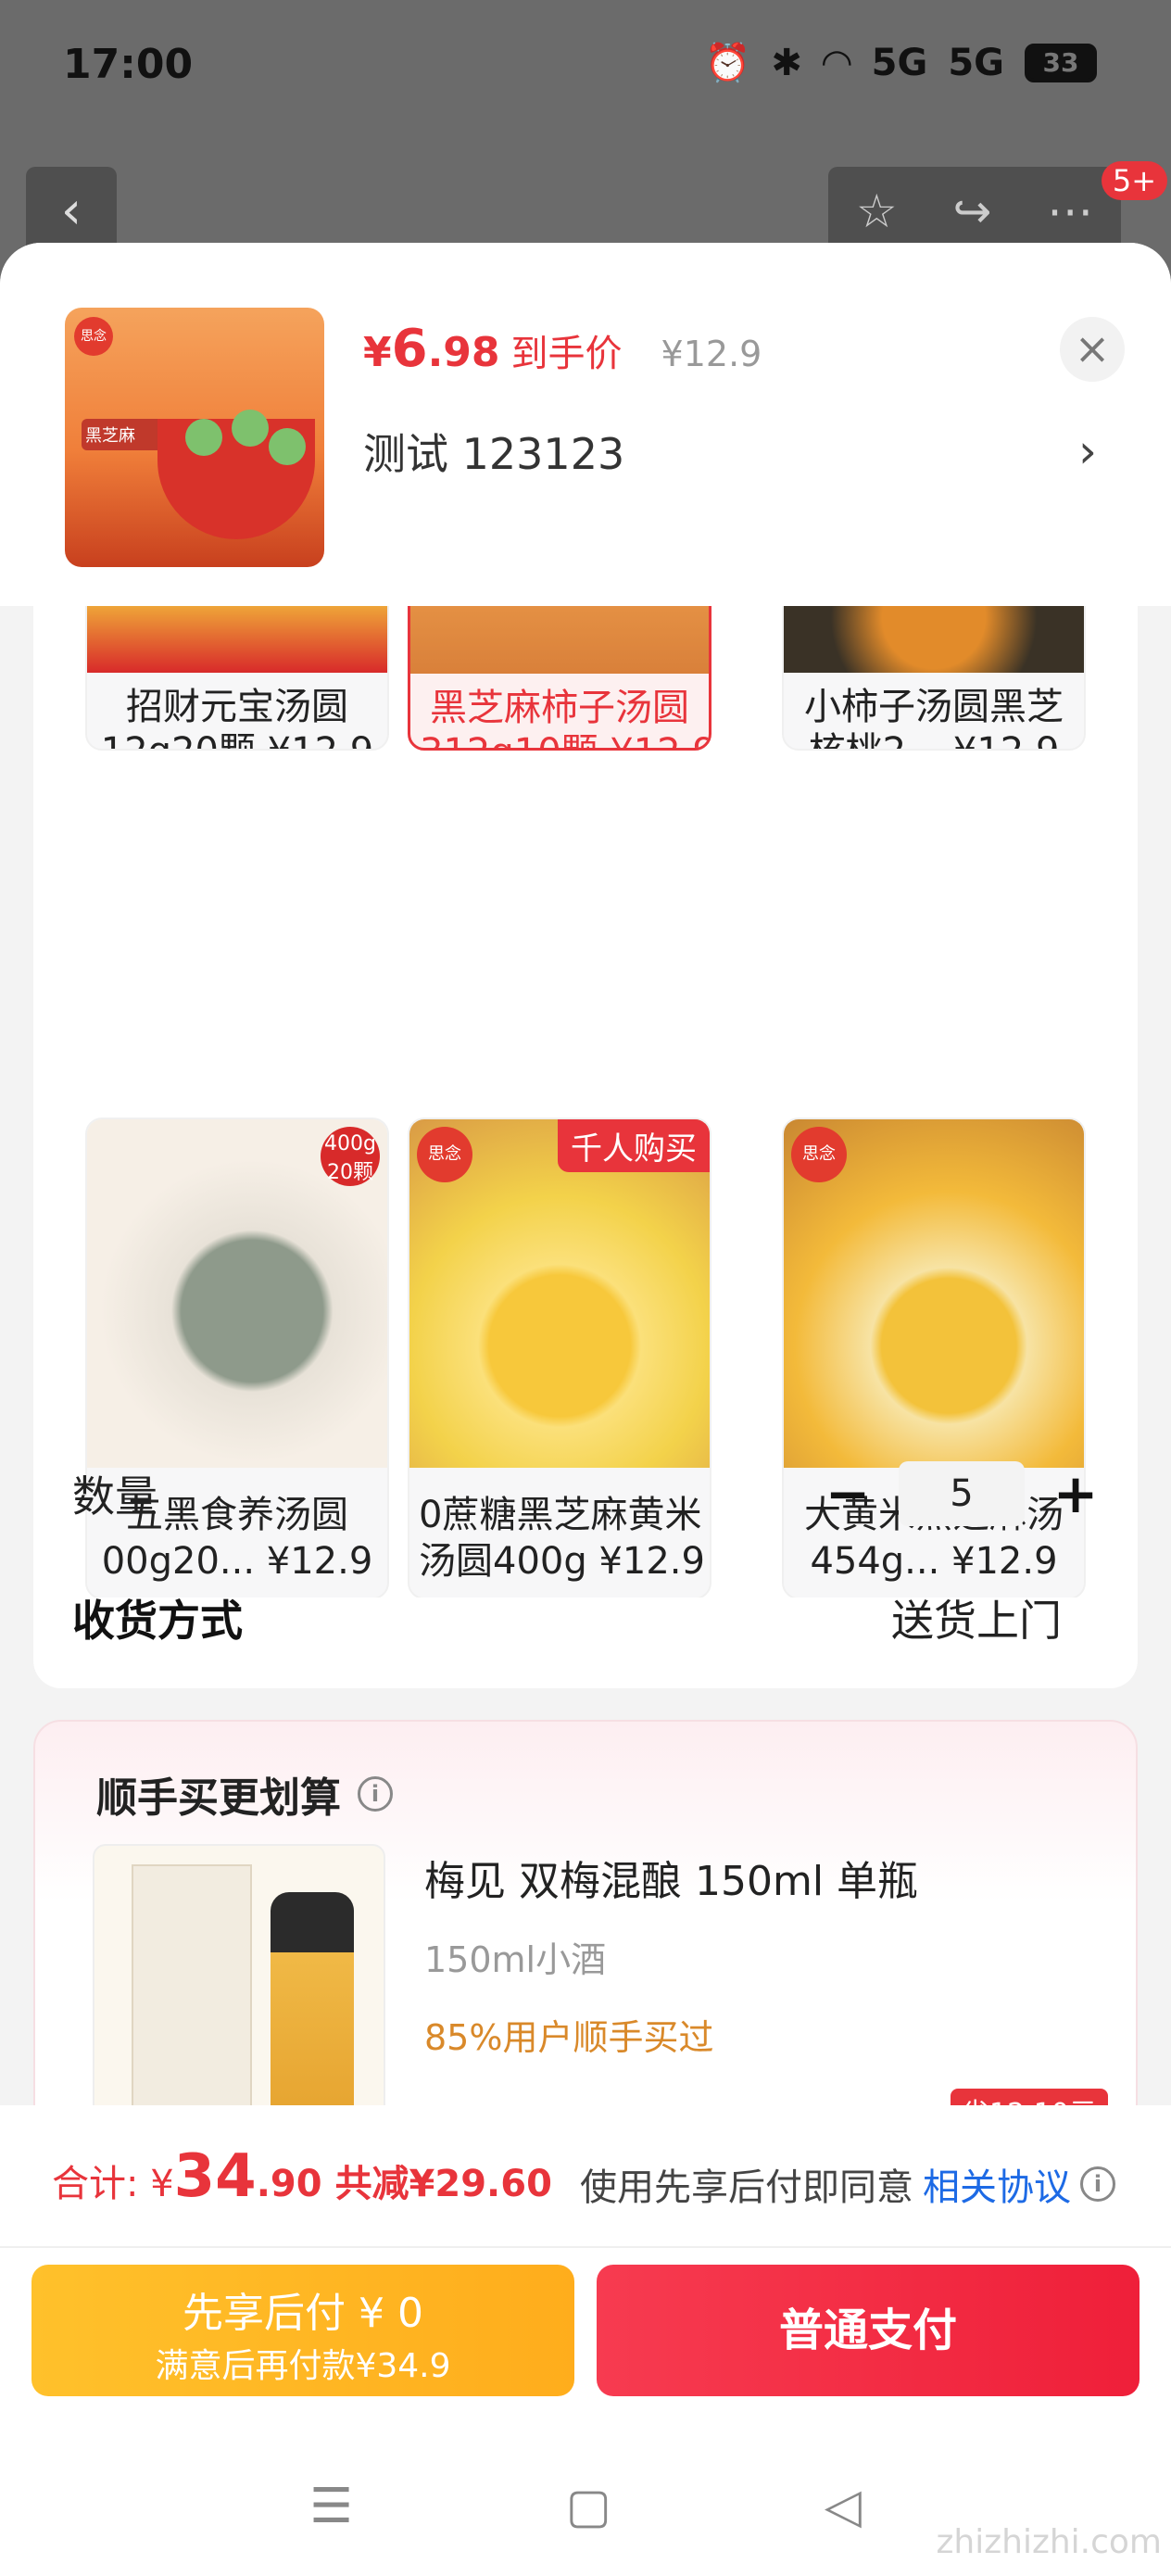  What do you see at coordinates (1070, 211) in the screenshot?
I see `more-icon: ⋯` at bounding box center [1070, 211].